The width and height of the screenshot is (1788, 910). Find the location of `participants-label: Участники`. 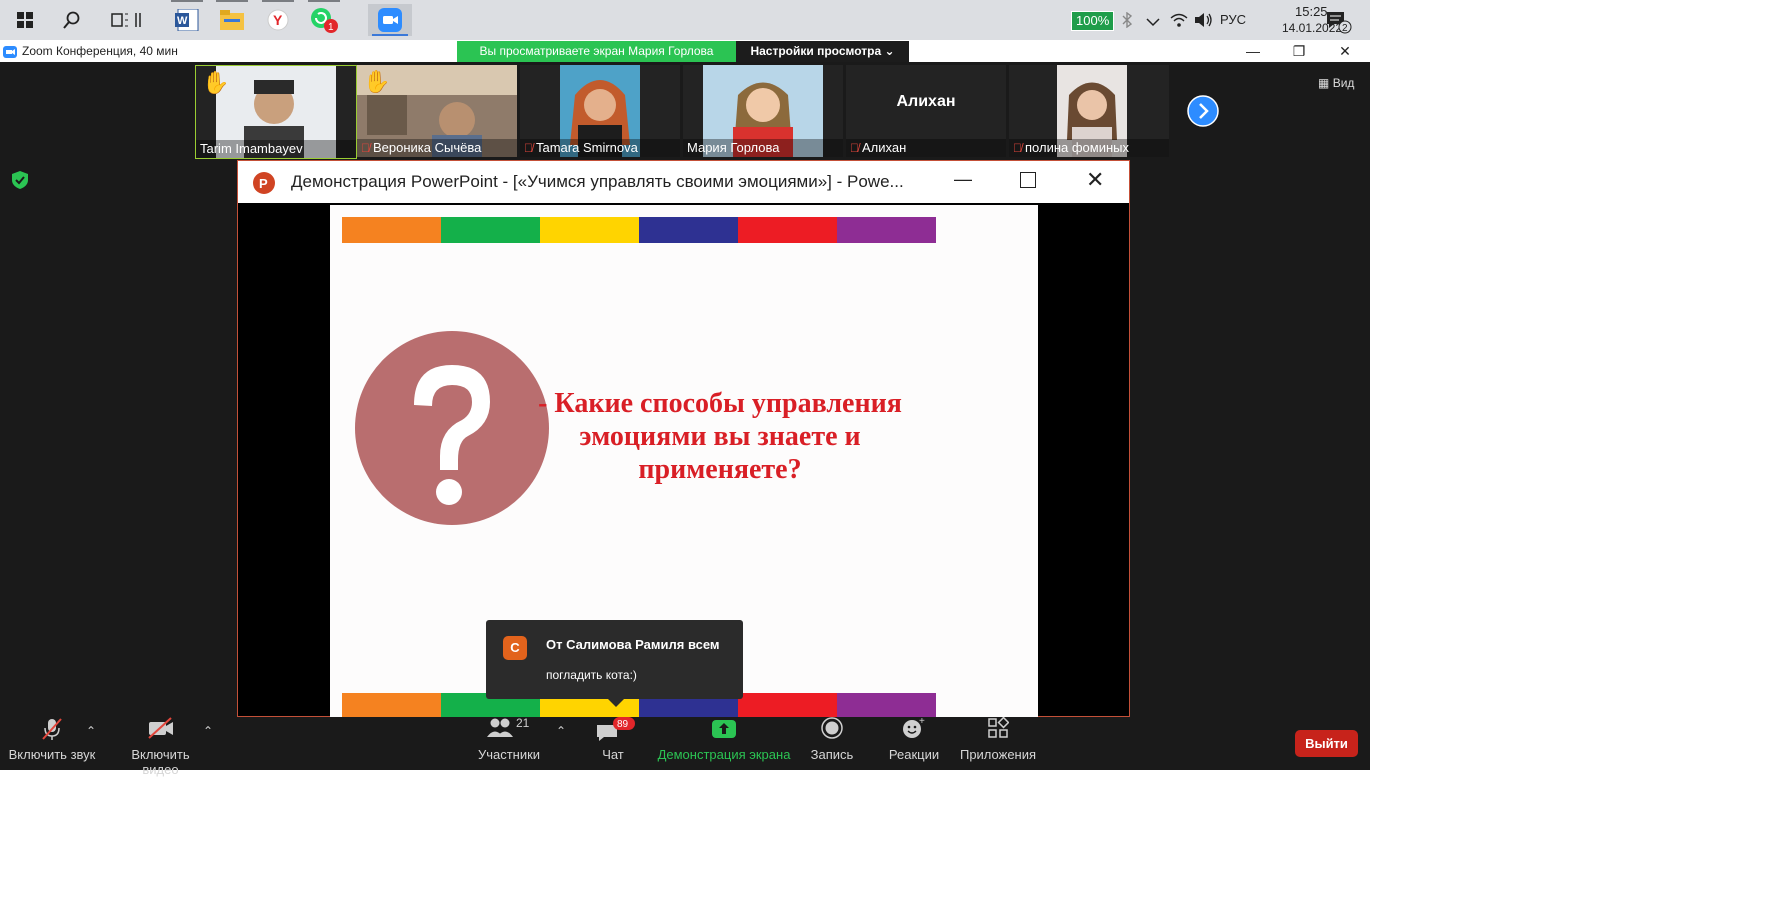

participants-label: Участники is located at coordinates (509, 754).